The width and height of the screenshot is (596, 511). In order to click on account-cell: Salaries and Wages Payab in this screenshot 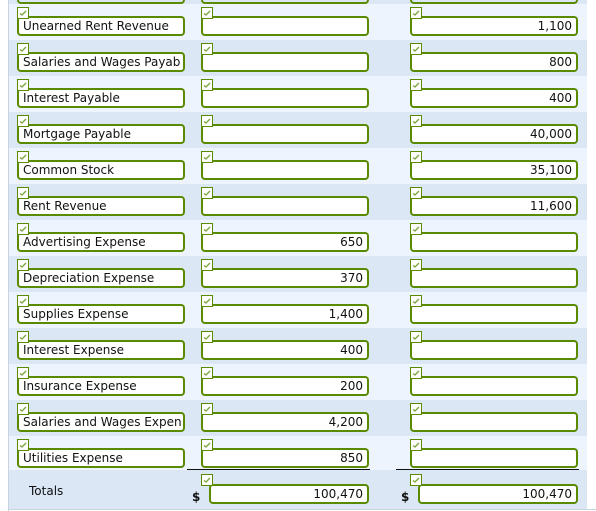, I will do `click(101, 58)`.